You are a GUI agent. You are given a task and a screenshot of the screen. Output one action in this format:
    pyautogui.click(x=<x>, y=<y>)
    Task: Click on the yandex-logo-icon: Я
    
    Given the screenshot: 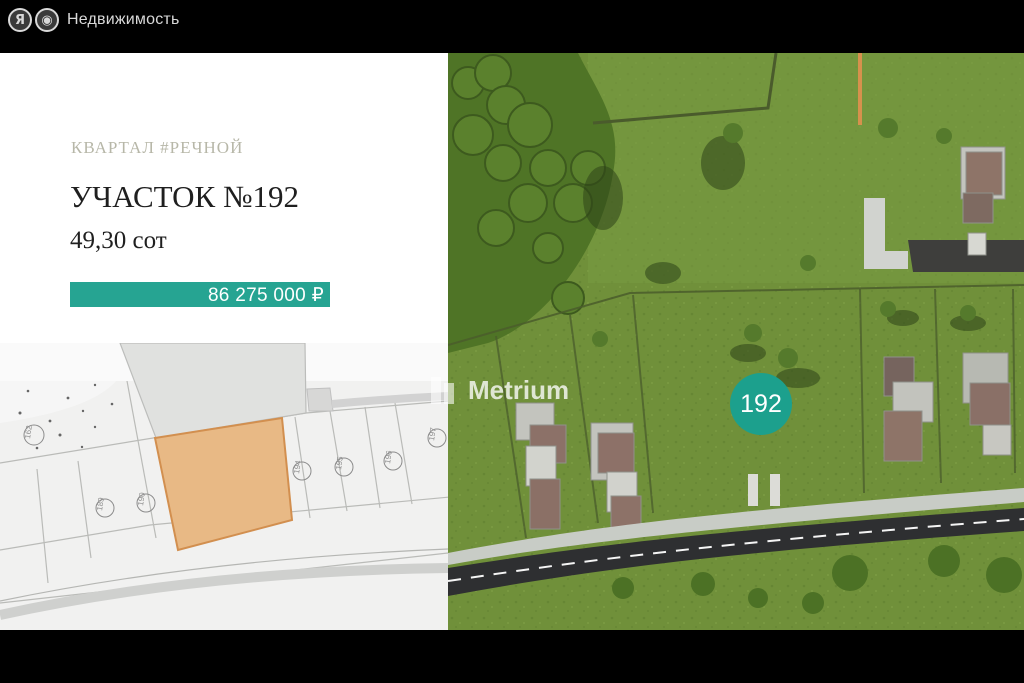 What is the action you would take?
    pyautogui.click(x=20, y=20)
    